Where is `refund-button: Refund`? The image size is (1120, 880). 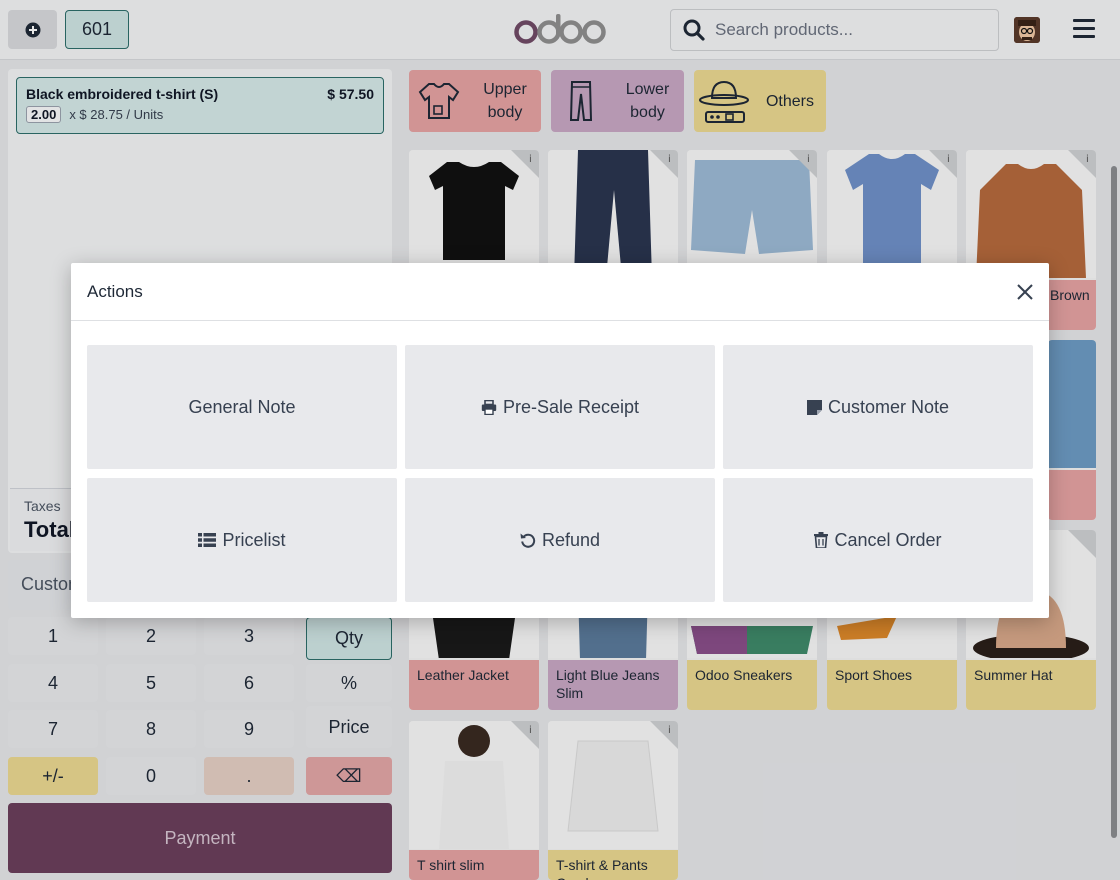
refund-button: Refund is located at coordinates (560, 540).